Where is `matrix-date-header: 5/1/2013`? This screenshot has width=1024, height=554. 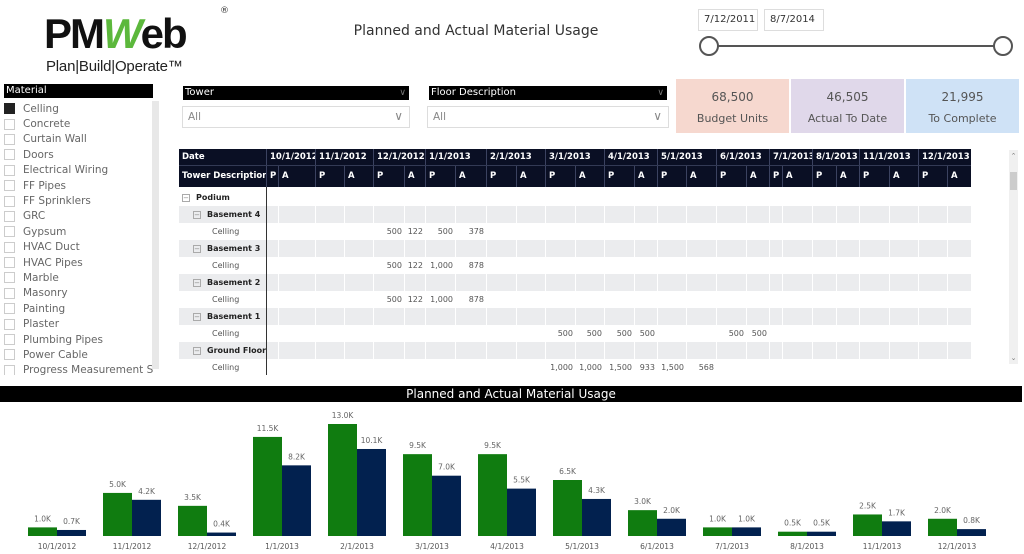 matrix-date-header: 5/1/2013 is located at coordinates (686, 157).